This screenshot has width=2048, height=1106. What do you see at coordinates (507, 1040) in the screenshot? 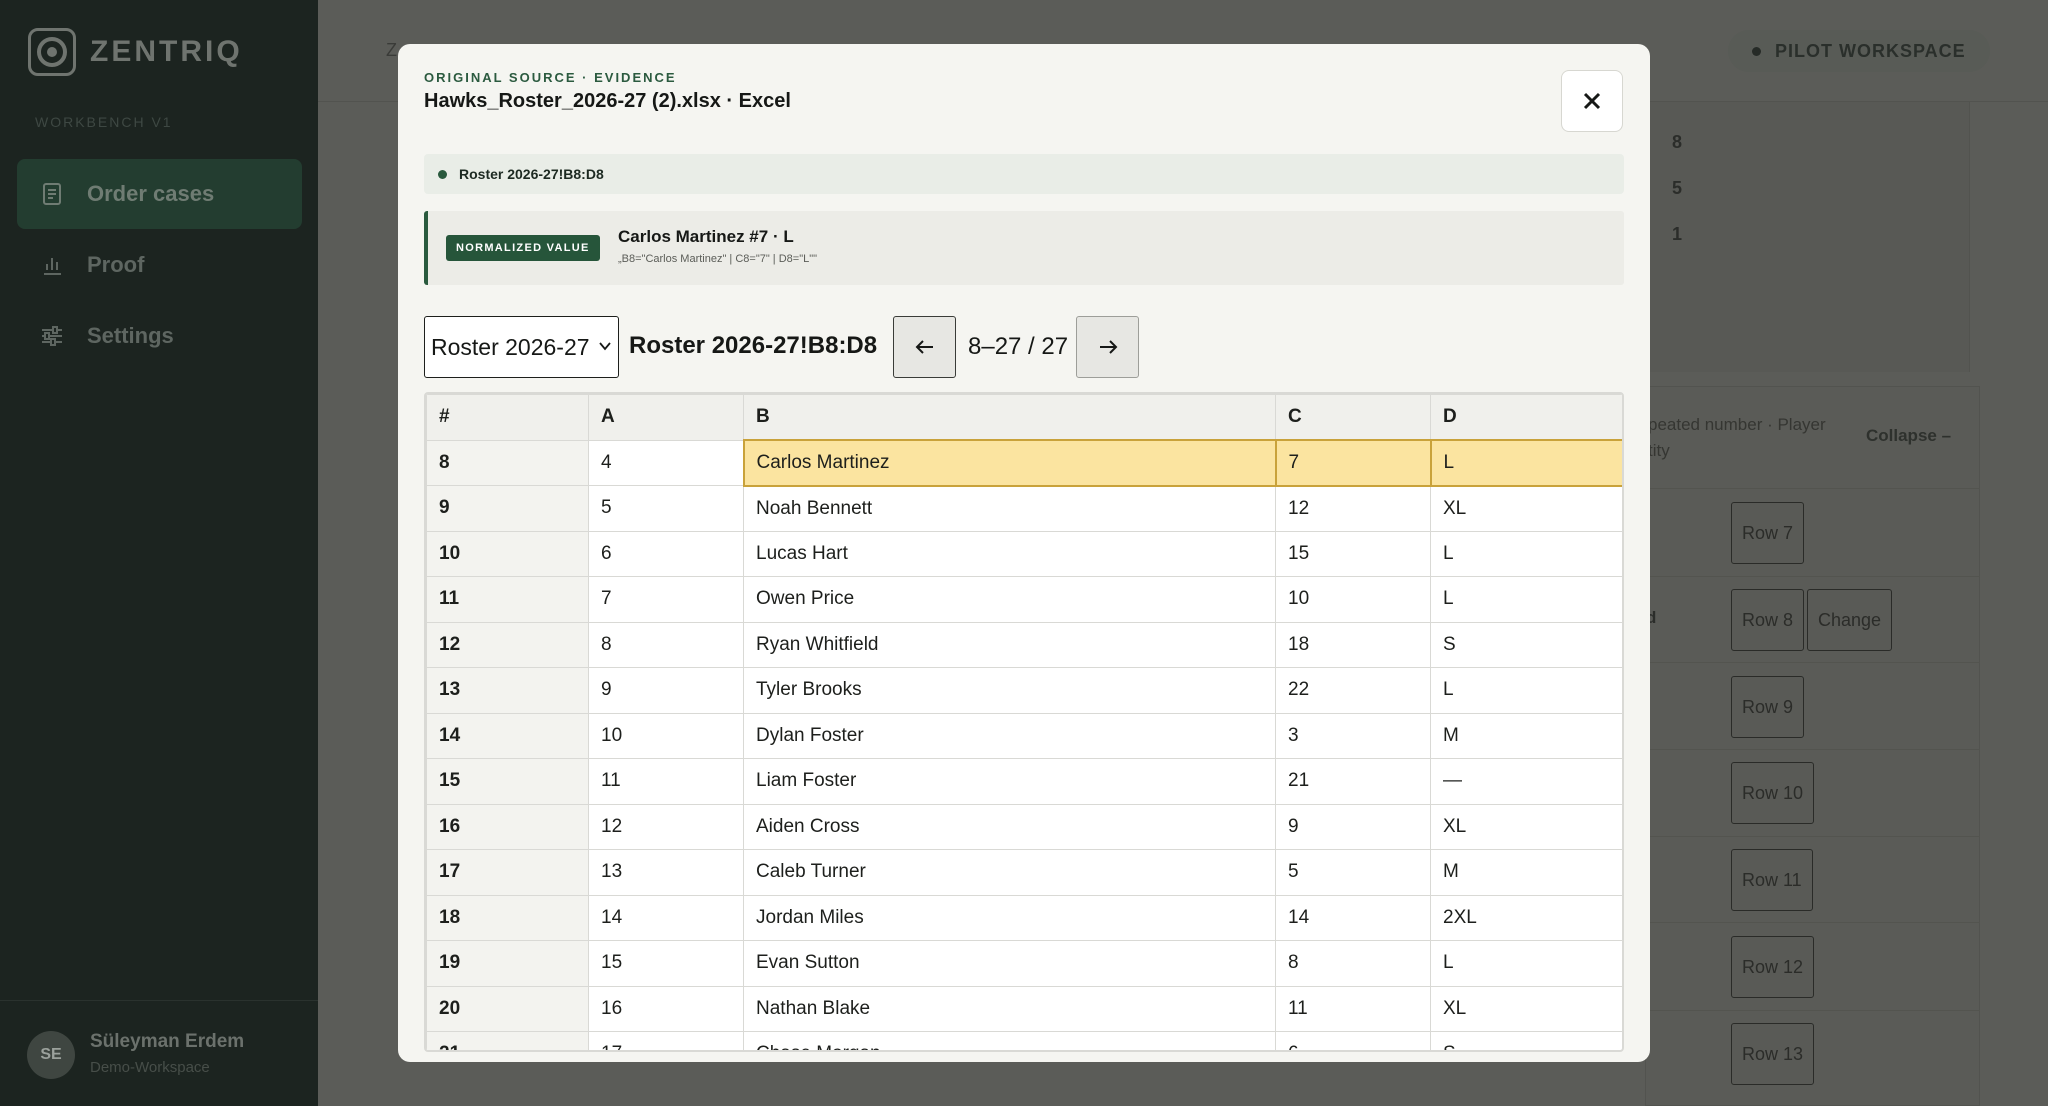
I see `row-number-cell: 21` at bounding box center [507, 1040].